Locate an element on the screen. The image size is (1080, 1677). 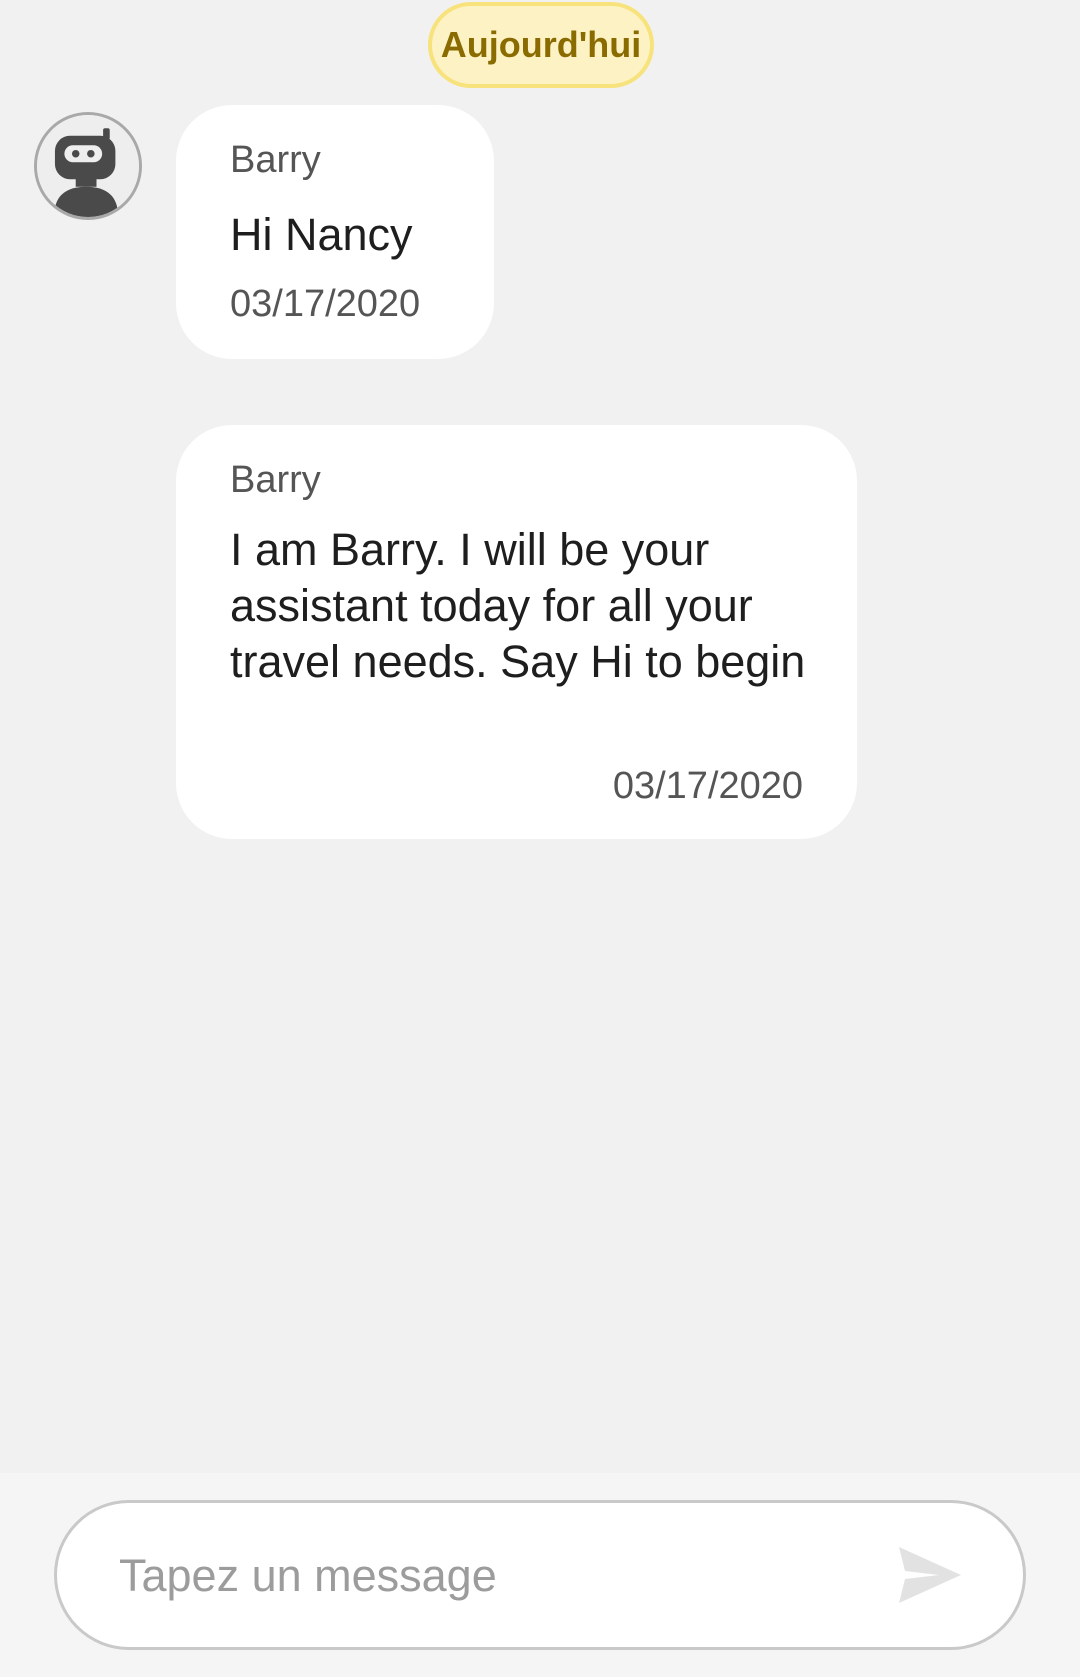
message-bubble: Barry Hi Nancy 03/17/2020 is located at coordinates (335, 232).